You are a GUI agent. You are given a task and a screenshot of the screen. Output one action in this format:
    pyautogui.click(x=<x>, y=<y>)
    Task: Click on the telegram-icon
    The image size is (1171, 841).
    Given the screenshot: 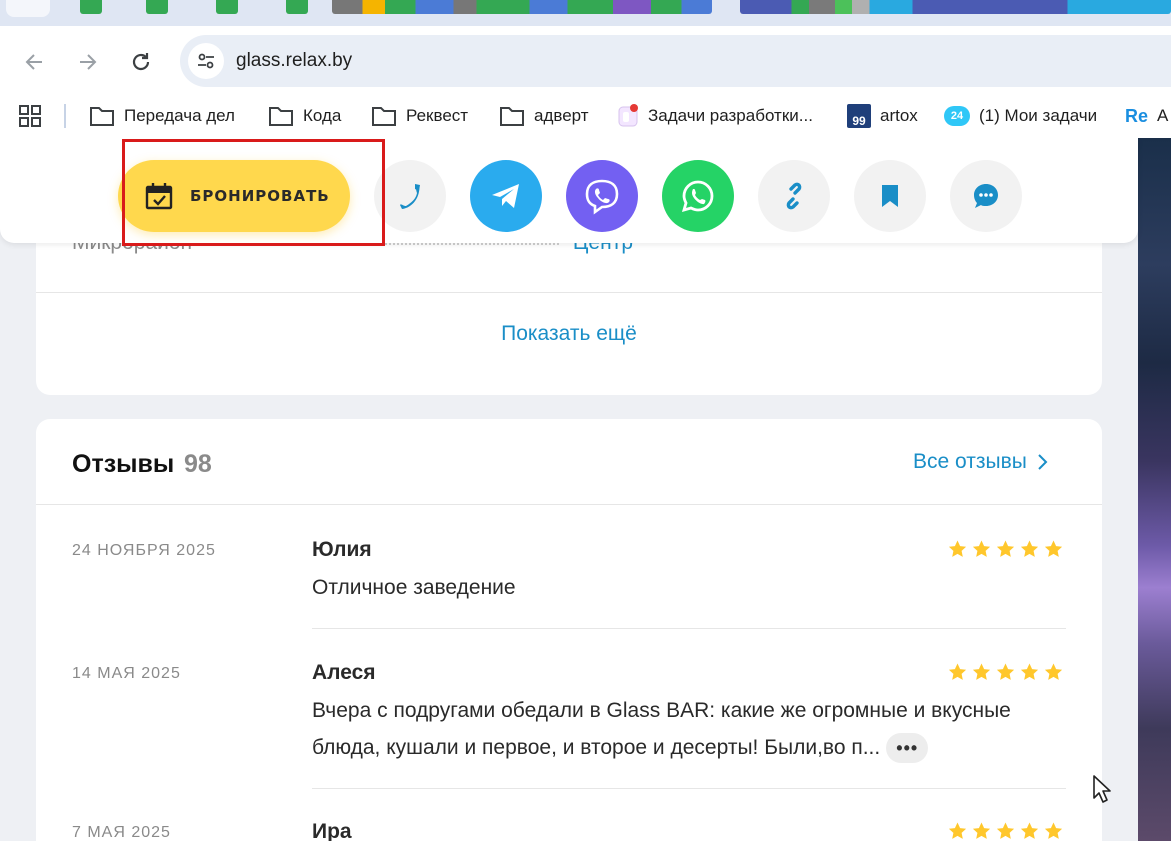 What is the action you would take?
    pyautogui.click(x=505, y=196)
    